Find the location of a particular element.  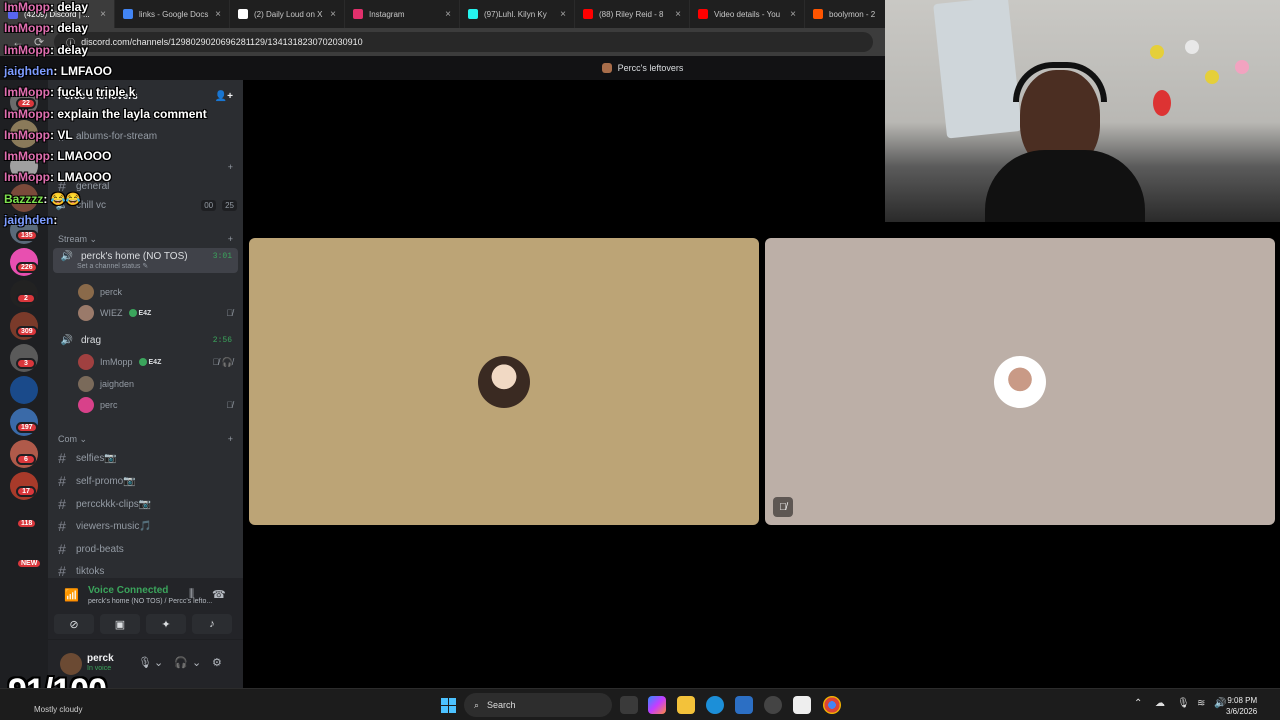

invite-icon: 👤+ is located at coordinates (224, 96).